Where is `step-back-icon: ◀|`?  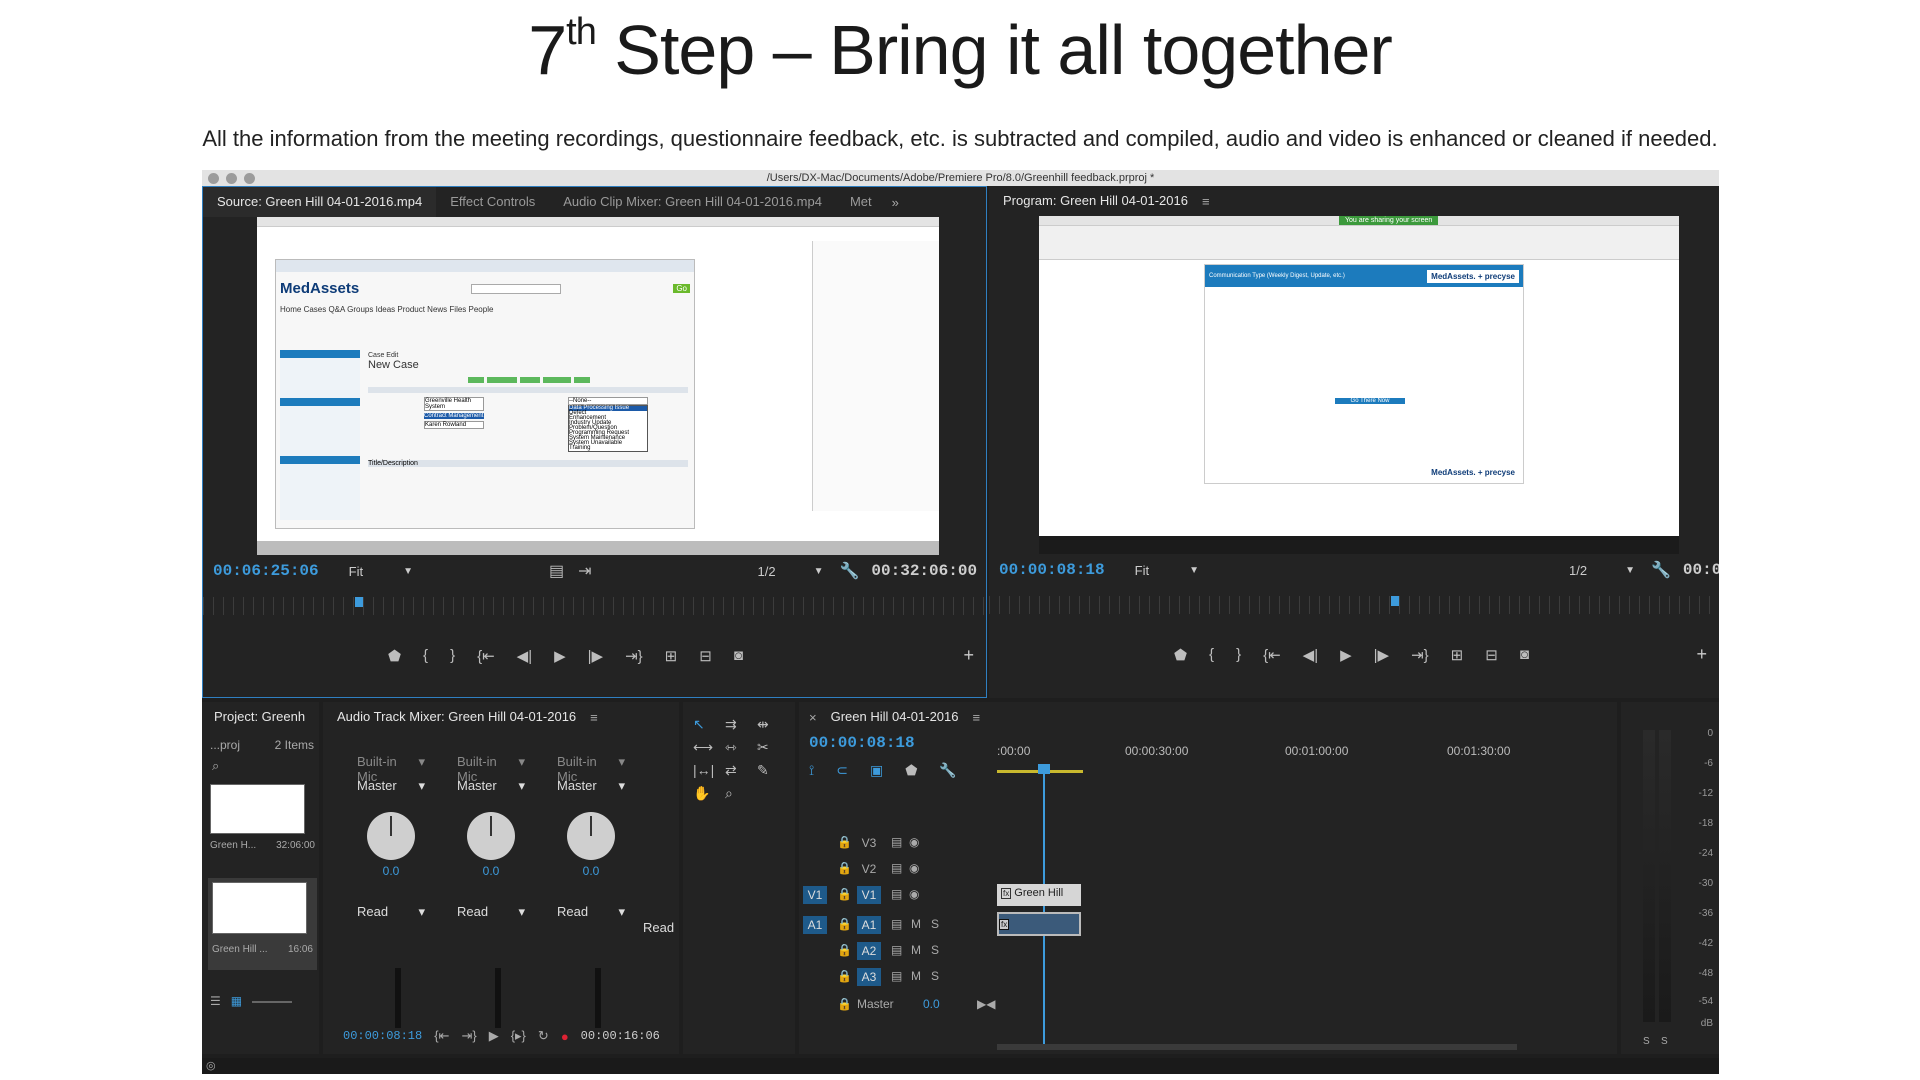
step-back-icon: ◀| is located at coordinates (1310, 655).